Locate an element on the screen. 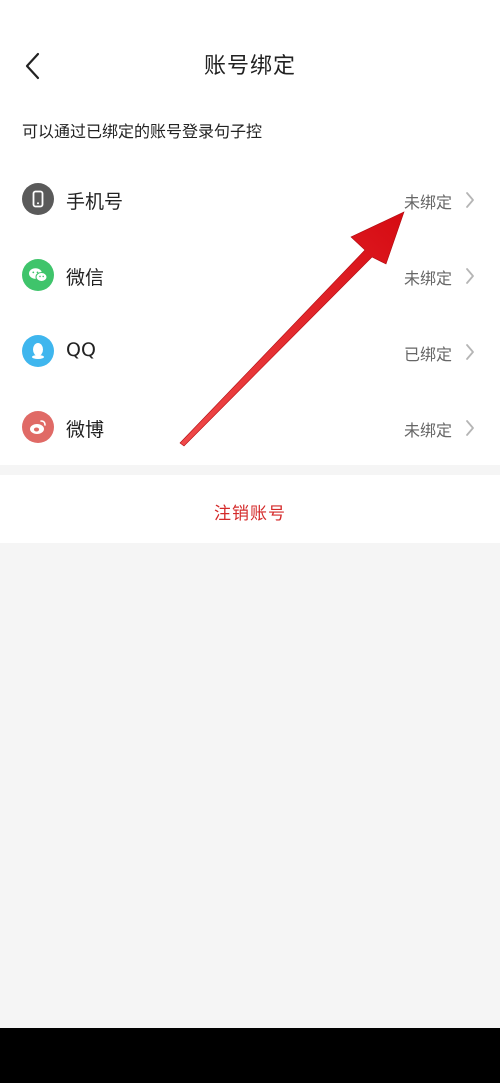  binding-status: 已绑定 is located at coordinates (427, 354).